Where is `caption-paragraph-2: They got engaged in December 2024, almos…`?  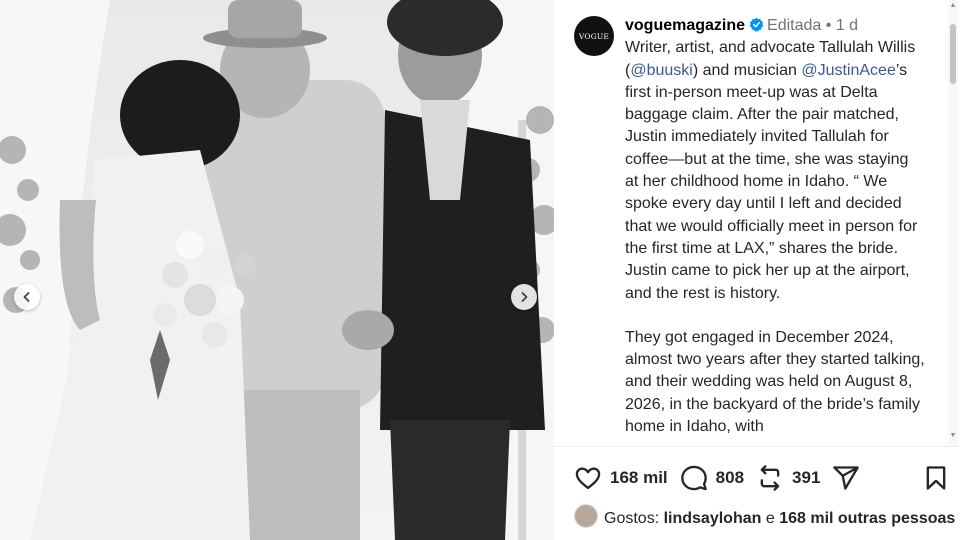
caption-paragraph-2: They got engaged in December 2024, almos… is located at coordinates (775, 382).